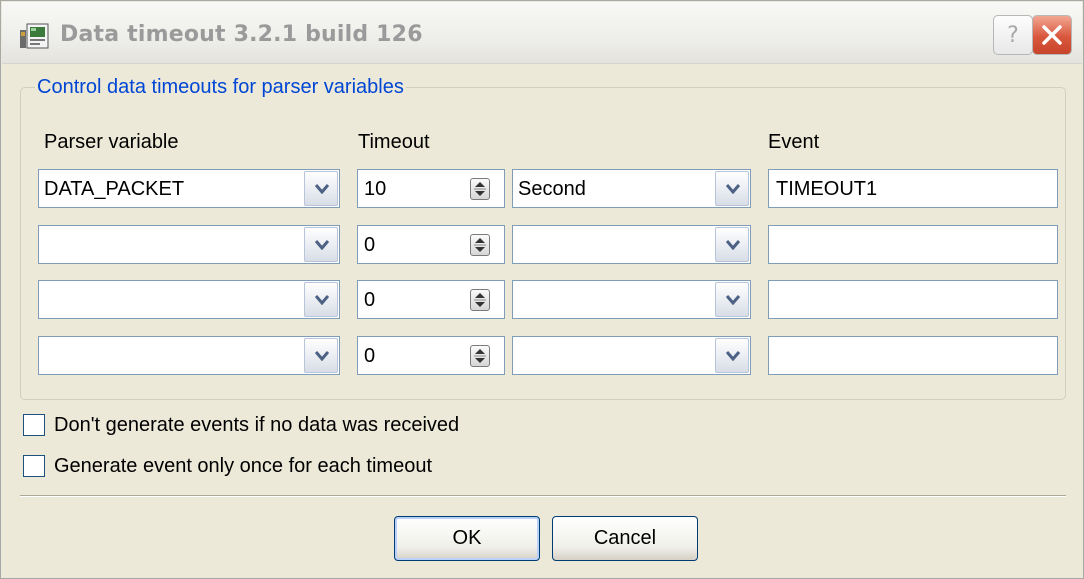  I want to click on title-bar: Data timeout 3.2.1 build 126 ?, so click(542, 33).